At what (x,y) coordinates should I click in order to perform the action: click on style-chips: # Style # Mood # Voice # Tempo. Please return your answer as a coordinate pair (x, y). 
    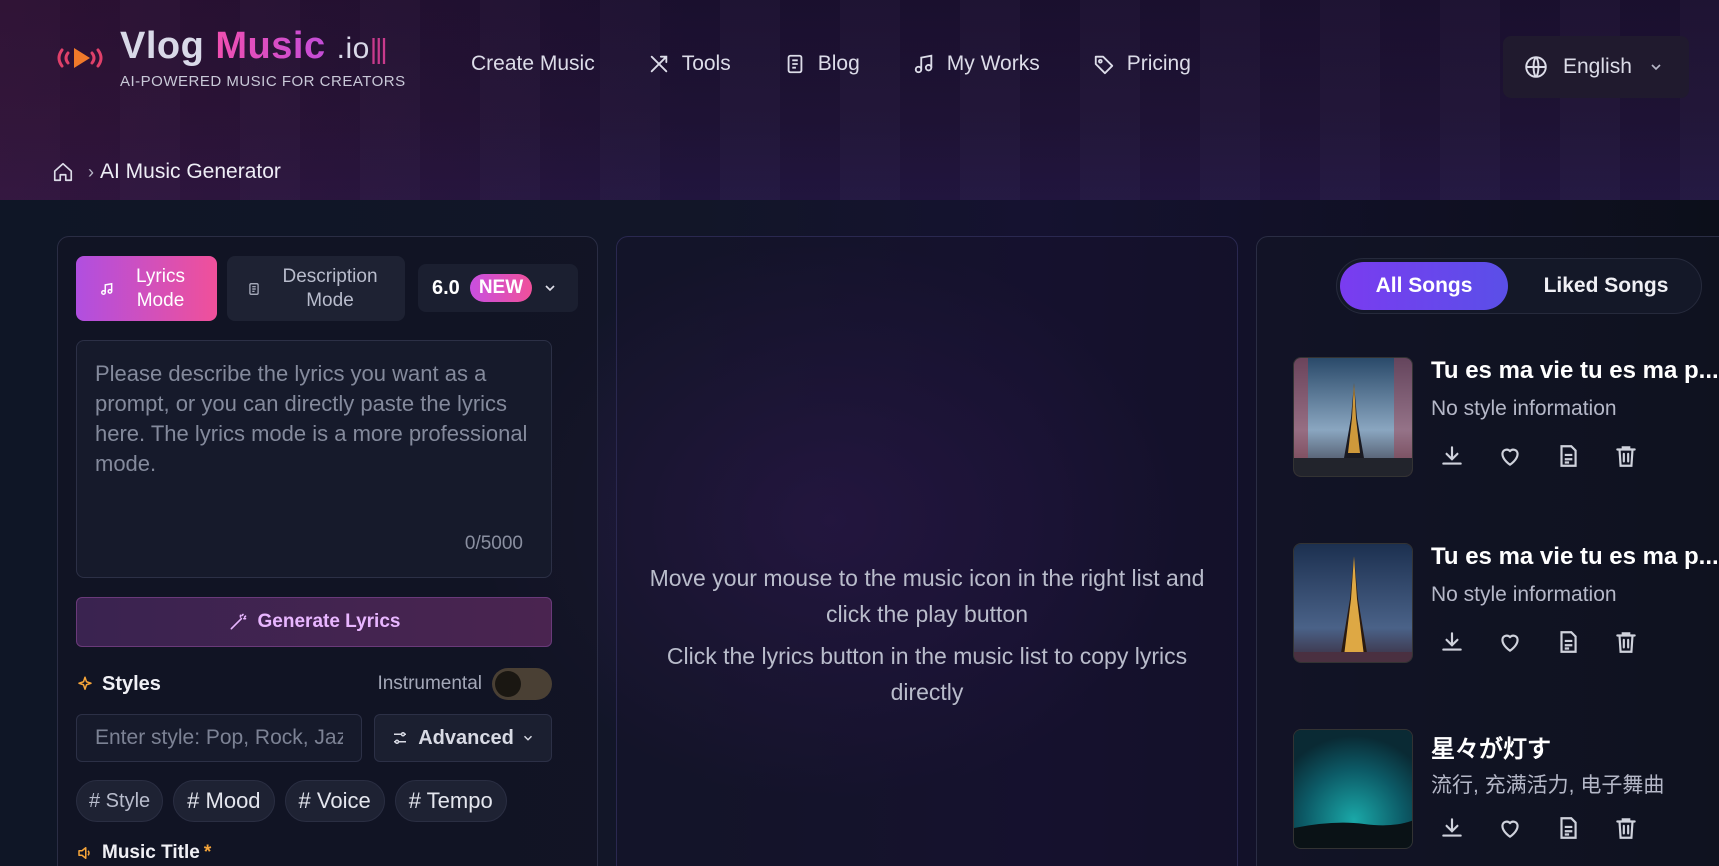
    Looking at the image, I should click on (296, 801).